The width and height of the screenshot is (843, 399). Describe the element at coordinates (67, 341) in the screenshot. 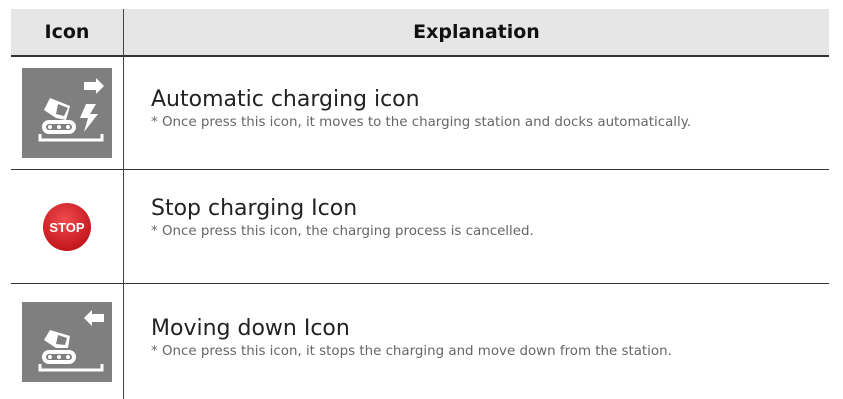

I see `move-down-icon` at that location.